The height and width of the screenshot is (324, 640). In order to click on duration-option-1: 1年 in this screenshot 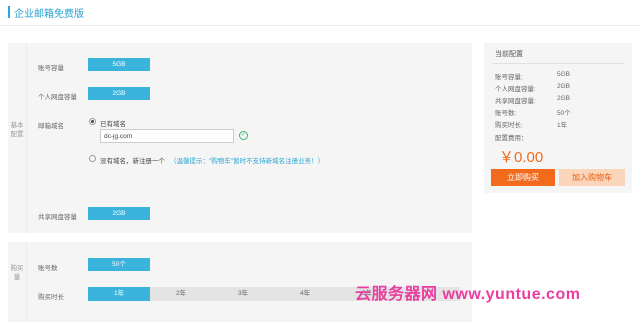, I will do `click(119, 294)`.